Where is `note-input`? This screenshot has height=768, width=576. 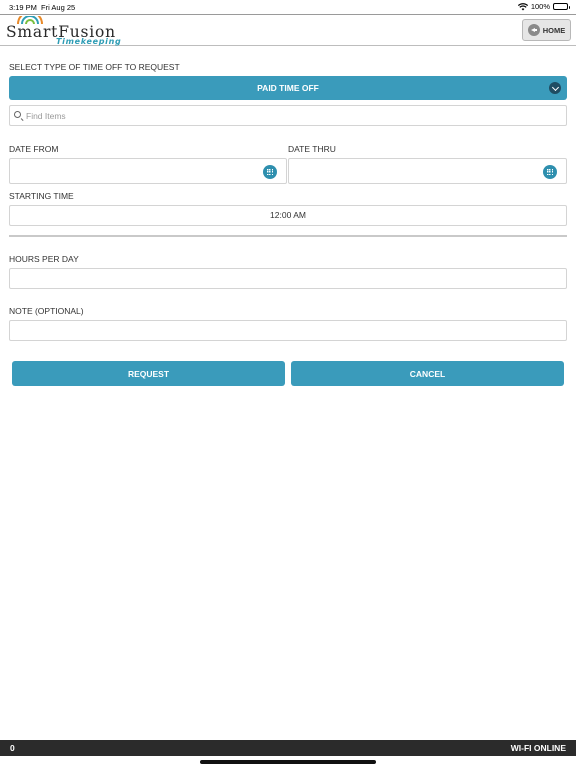
note-input is located at coordinates (288, 330).